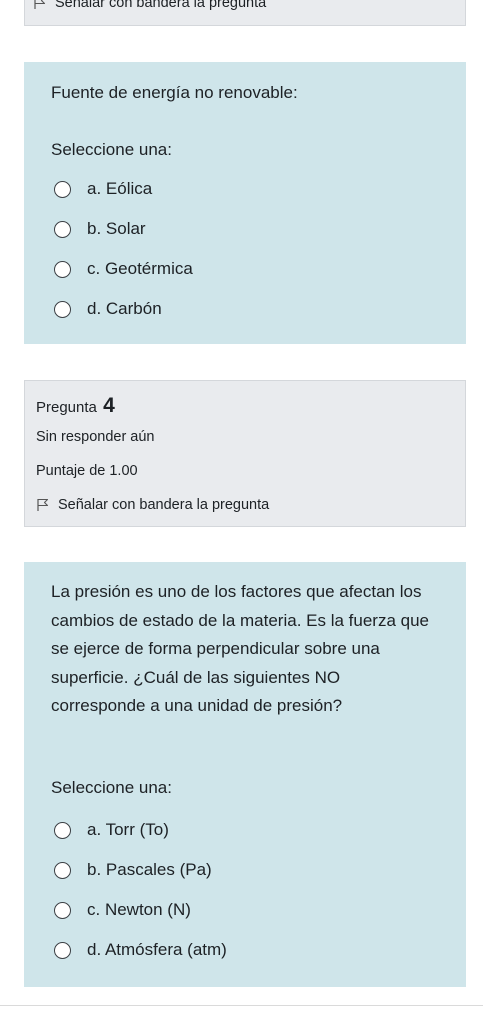 The width and height of the screenshot is (483, 1010). I want to click on flag-question-link-previous: Señalar con bandera la pregunta, so click(149, 5).